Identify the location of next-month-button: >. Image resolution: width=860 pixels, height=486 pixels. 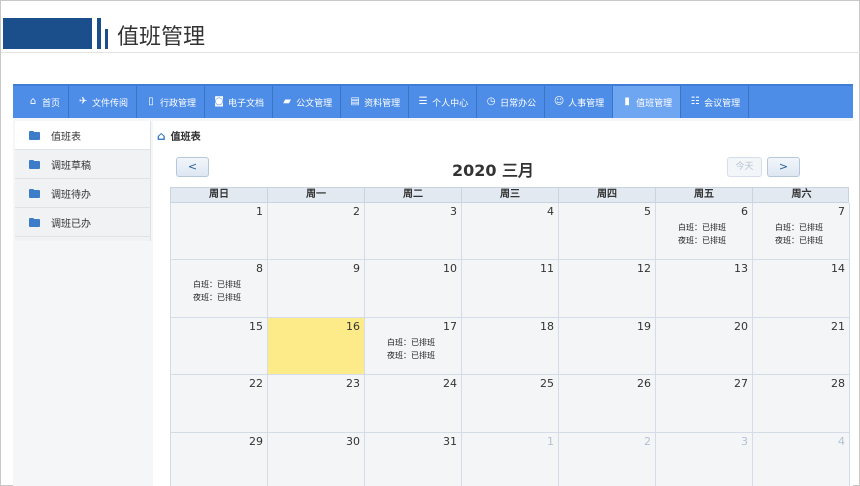
(783, 167).